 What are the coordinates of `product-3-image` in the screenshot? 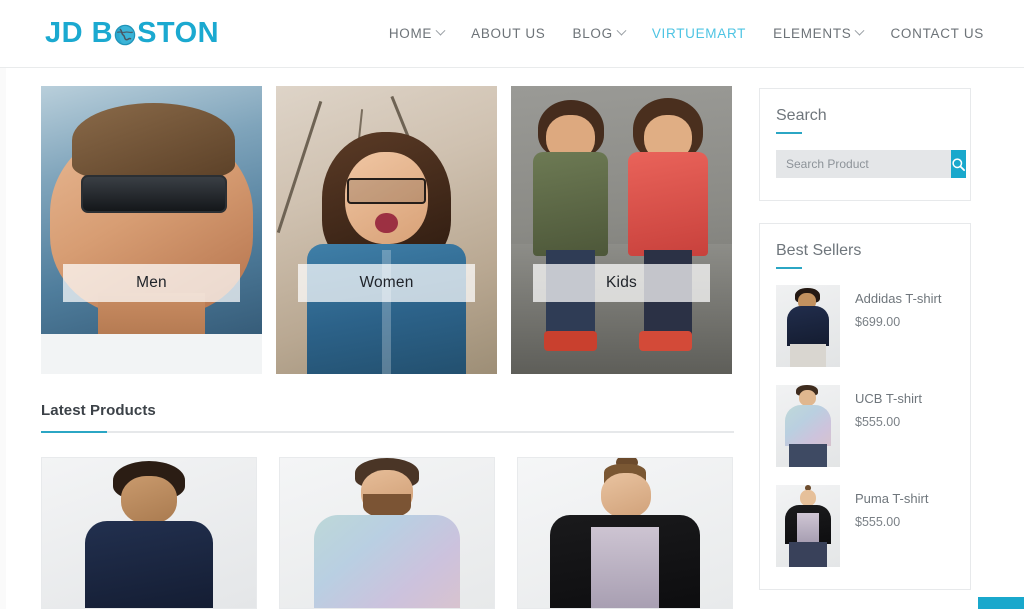 It's located at (625, 533).